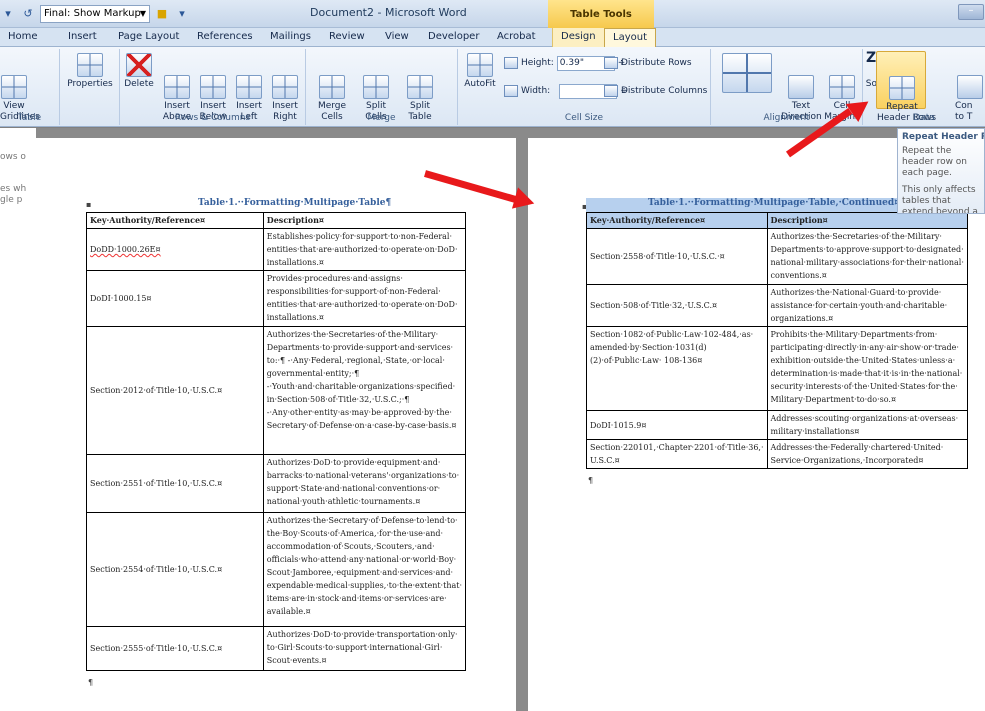 This screenshot has height=711, width=985. What do you see at coordinates (655, 91) in the screenshot?
I see `distribute-columns-button: Distribute Columns` at bounding box center [655, 91].